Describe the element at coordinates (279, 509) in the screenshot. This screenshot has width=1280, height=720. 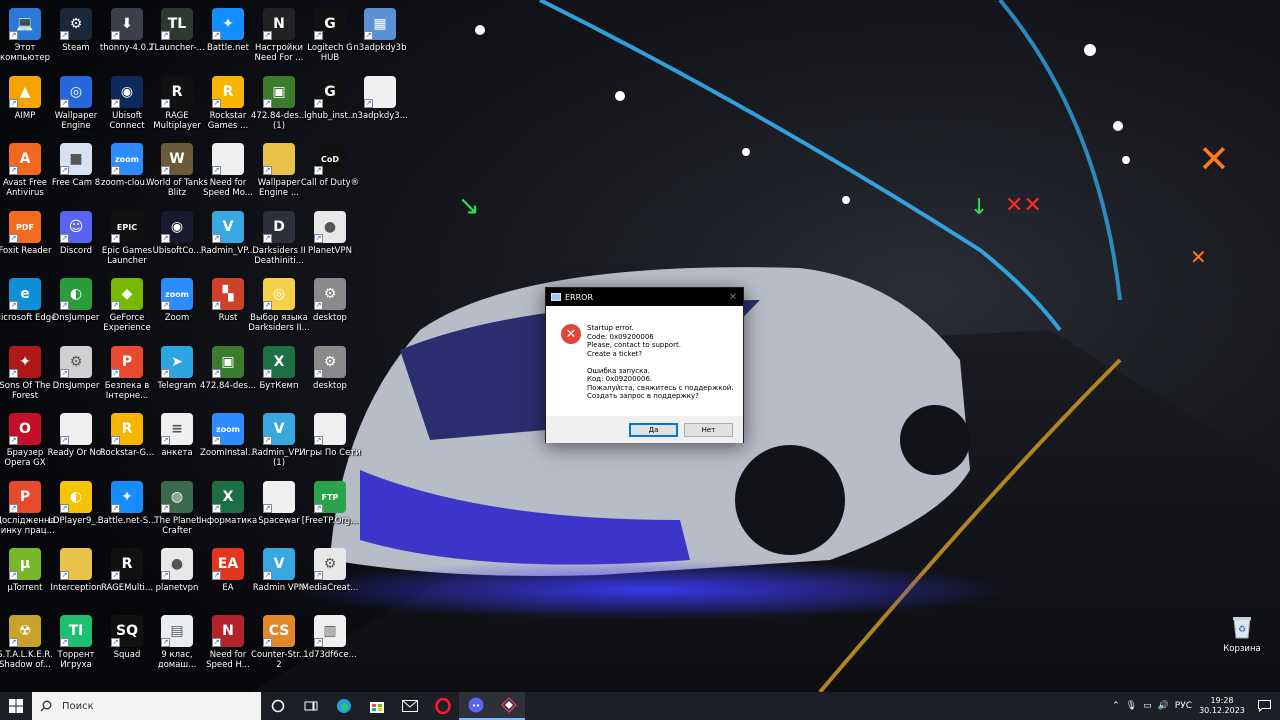
I see `desktop-icon: ↗ Spacewar` at that location.